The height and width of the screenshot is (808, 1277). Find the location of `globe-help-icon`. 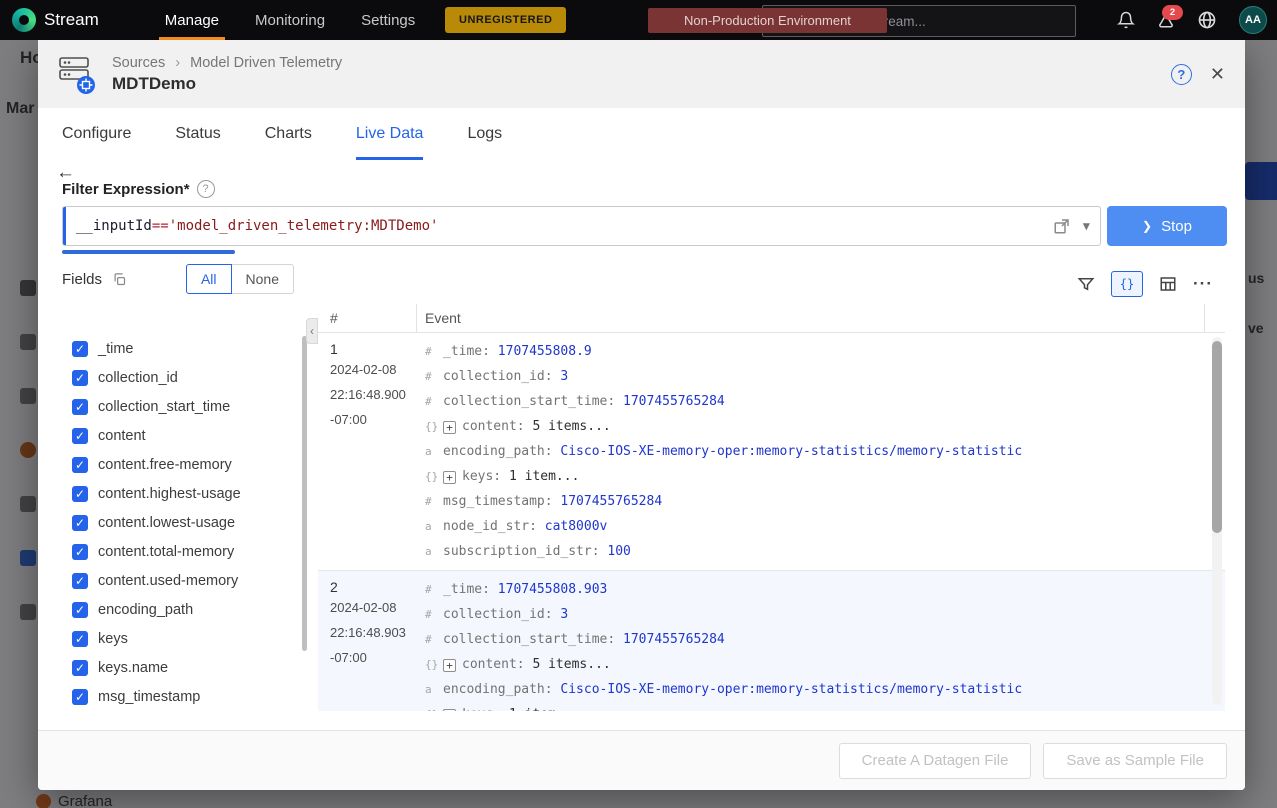

globe-help-icon is located at coordinates (1207, 20).